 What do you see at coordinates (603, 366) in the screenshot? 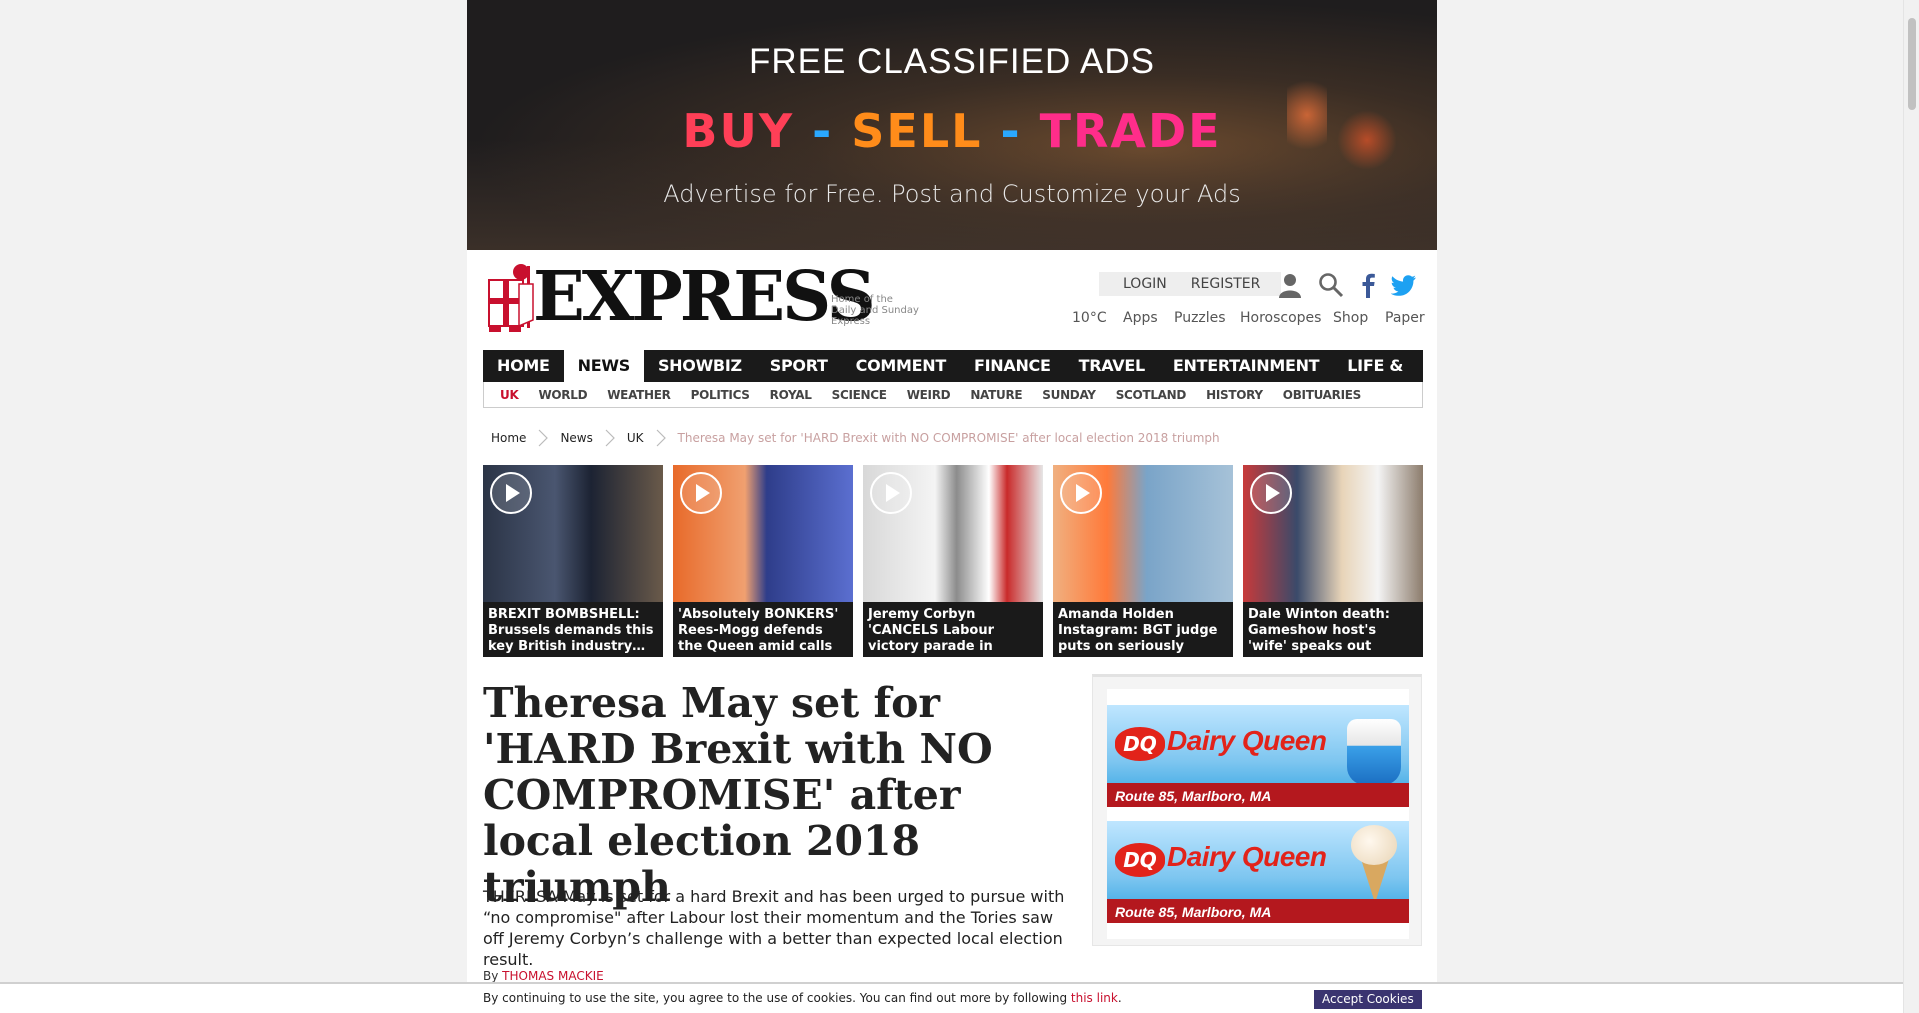
I see `nav-news: NEWS` at bounding box center [603, 366].